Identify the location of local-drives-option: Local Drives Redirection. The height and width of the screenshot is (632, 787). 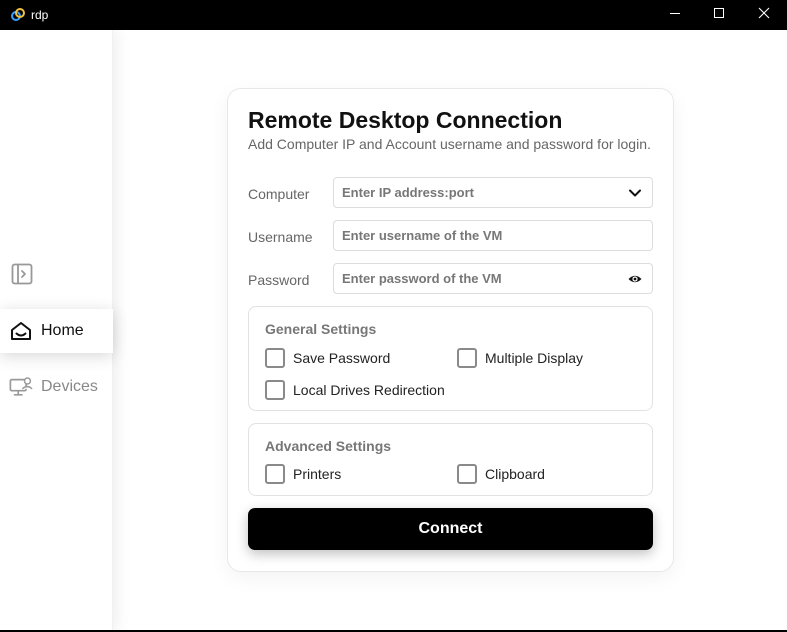
(355, 390).